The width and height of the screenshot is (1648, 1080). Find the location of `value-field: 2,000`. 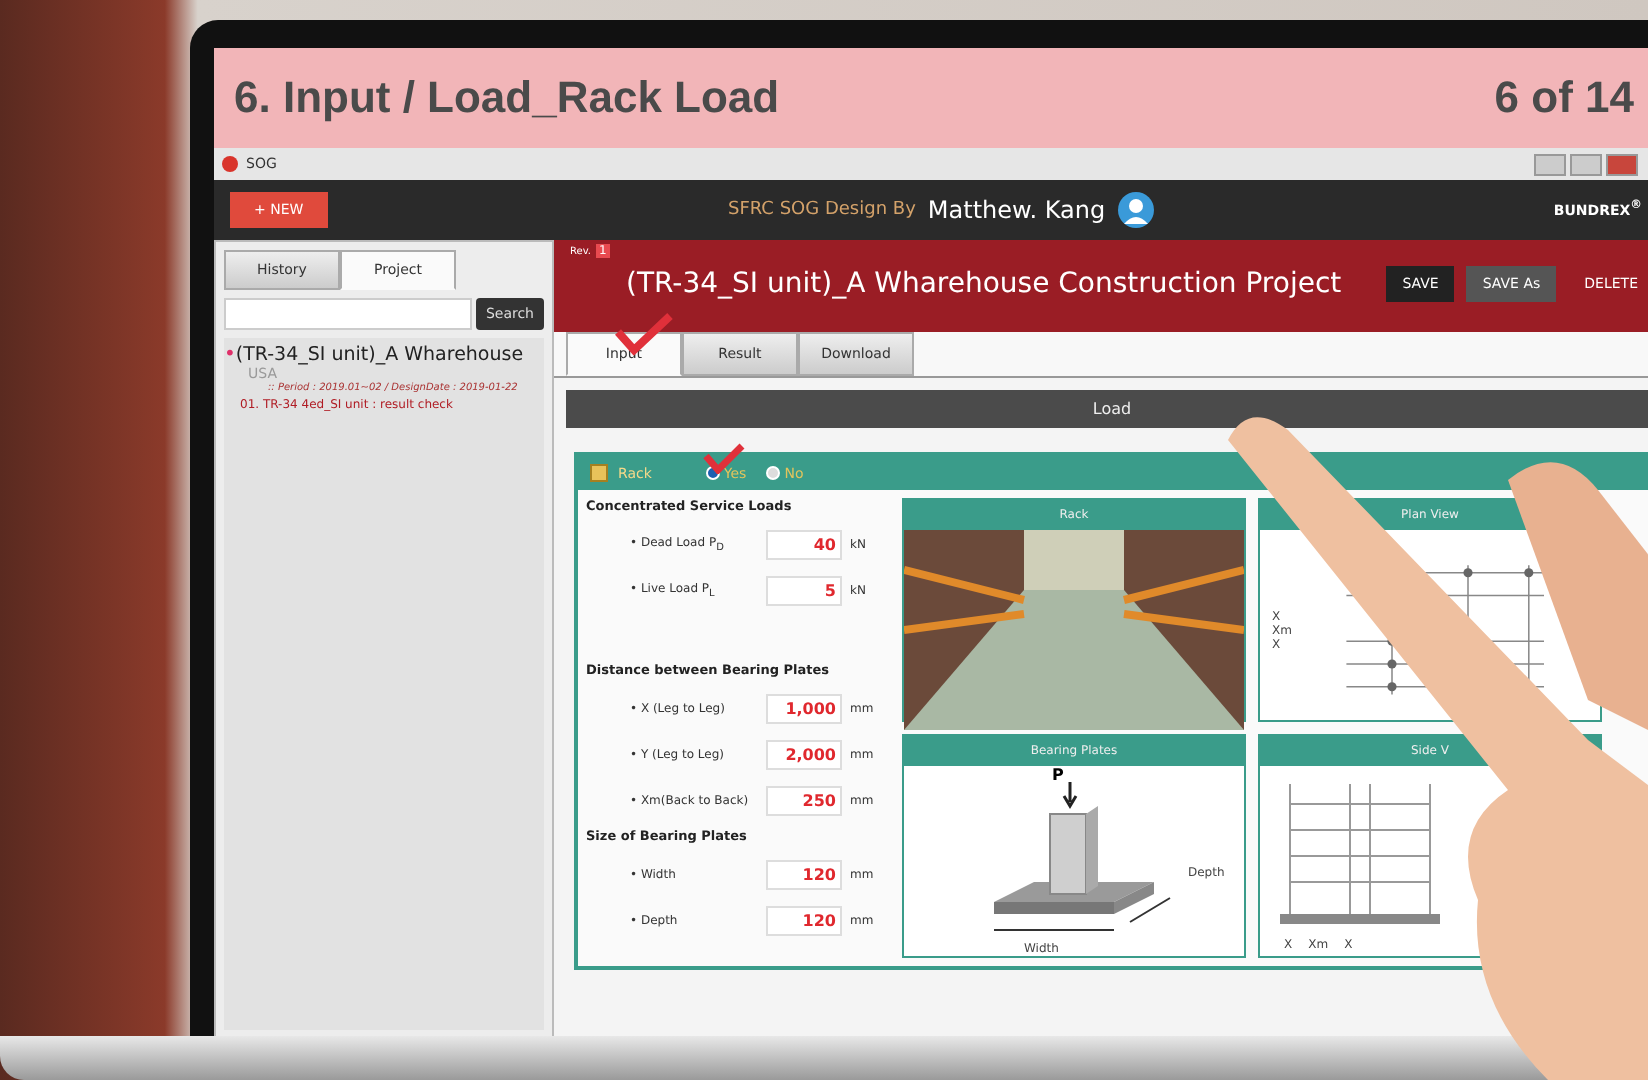

value-field: 2,000 is located at coordinates (804, 755).